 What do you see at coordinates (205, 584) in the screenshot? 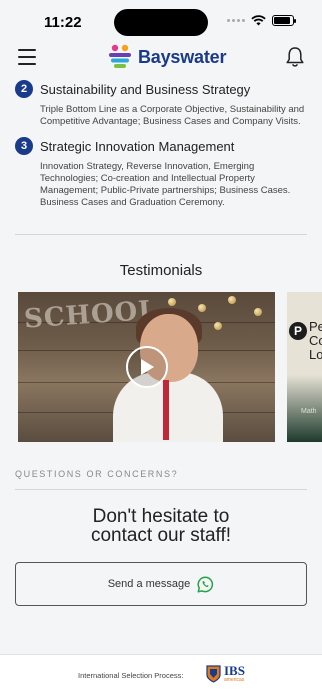
I see `whatsapp-icon` at bounding box center [205, 584].